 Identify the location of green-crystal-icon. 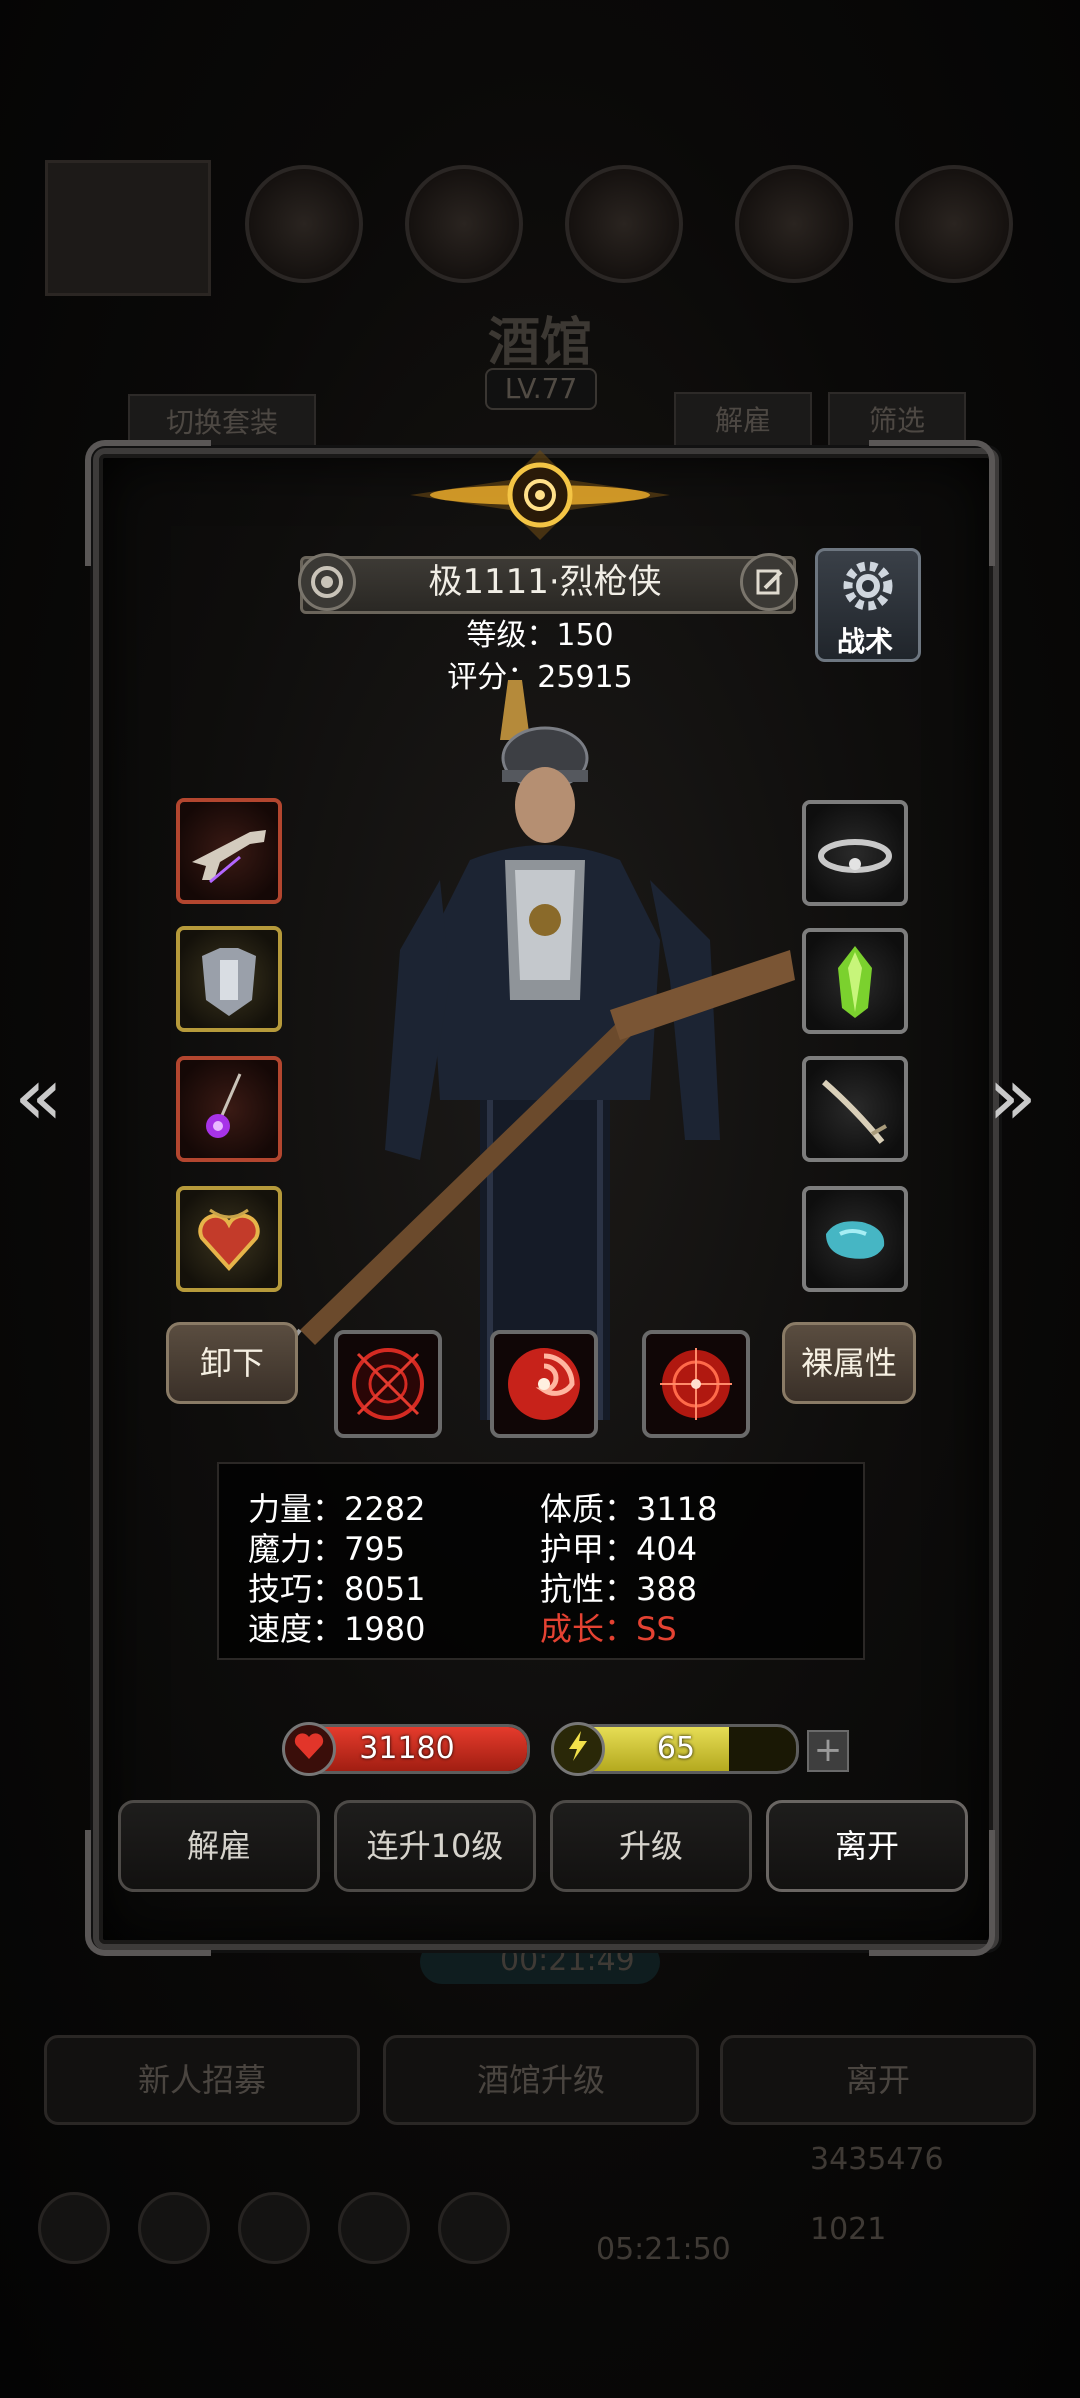
(855, 982).